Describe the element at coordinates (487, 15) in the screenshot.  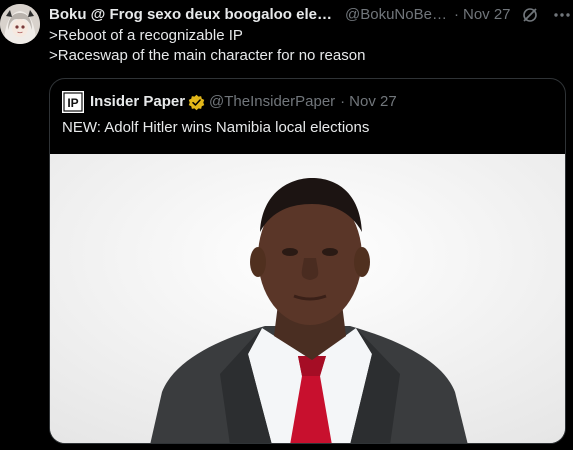
I see `tweet-date: Nov 27` at that location.